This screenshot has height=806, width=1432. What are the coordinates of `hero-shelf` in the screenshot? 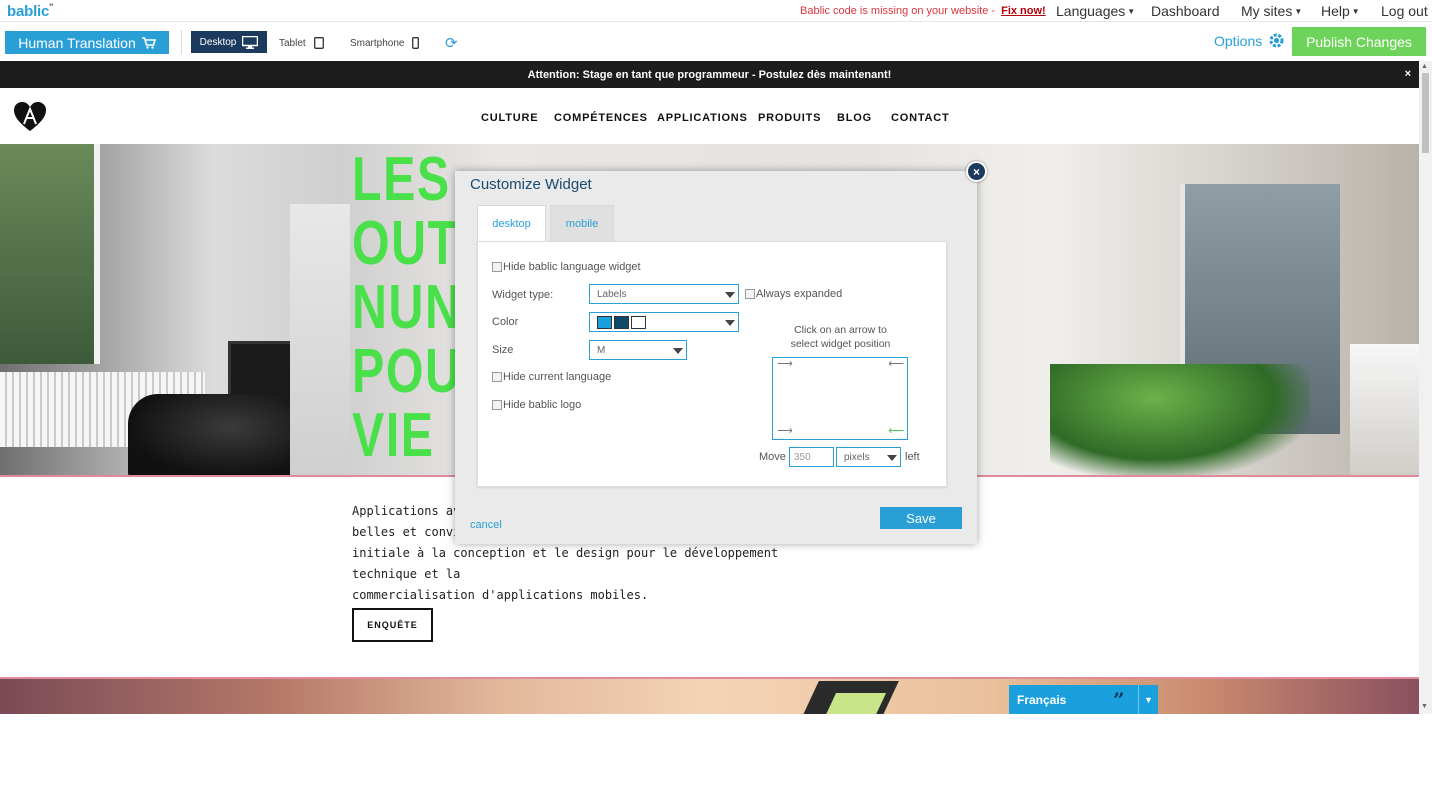 It's located at (320, 339).